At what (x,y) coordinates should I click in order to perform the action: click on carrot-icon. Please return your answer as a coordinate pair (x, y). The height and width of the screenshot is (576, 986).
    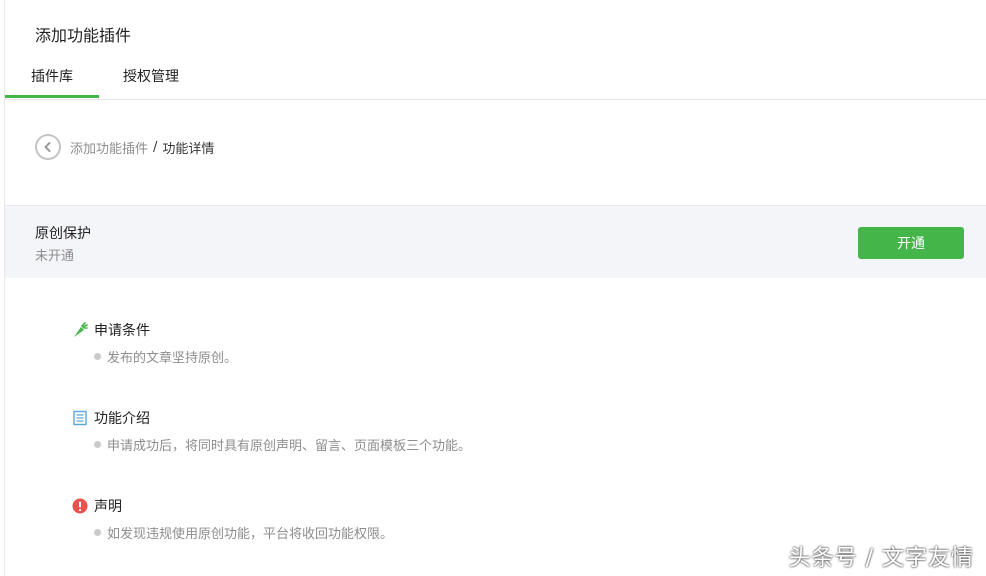
    Looking at the image, I should click on (80, 330).